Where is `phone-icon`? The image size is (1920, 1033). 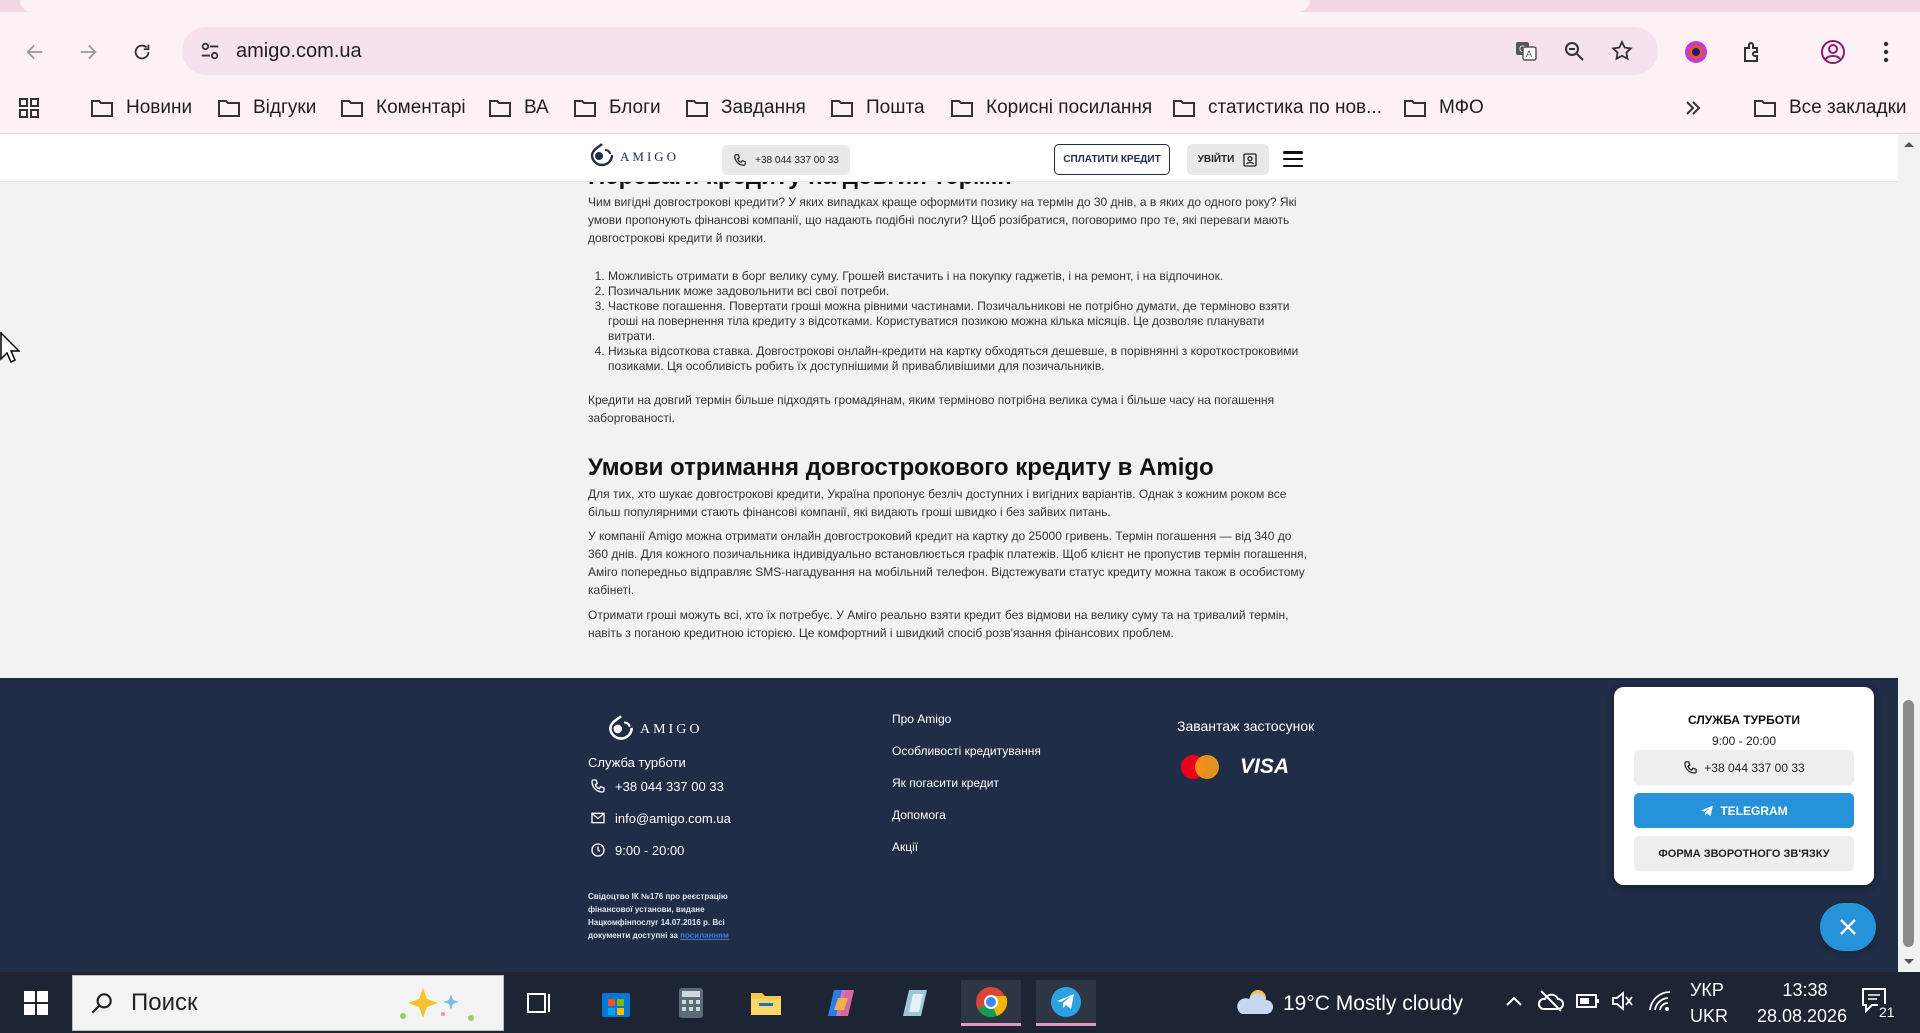
phone-icon is located at coordinates (740, 160).